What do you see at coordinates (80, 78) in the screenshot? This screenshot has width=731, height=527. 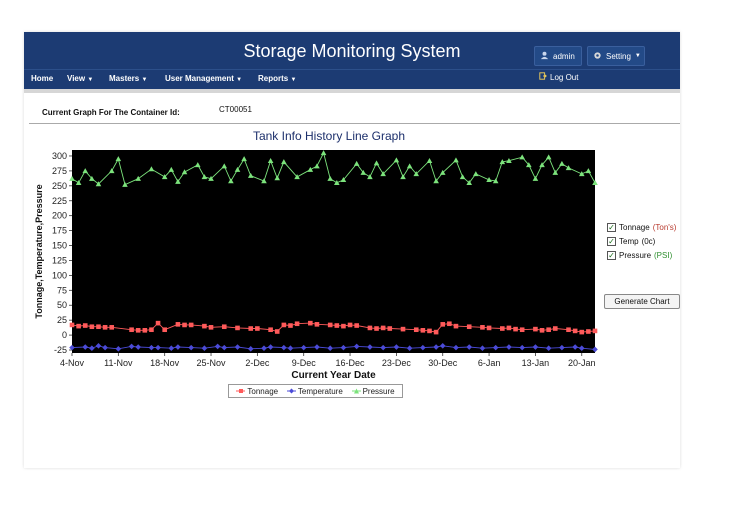 I see `nav-view: View ▼` at bounding box center [80, 78].